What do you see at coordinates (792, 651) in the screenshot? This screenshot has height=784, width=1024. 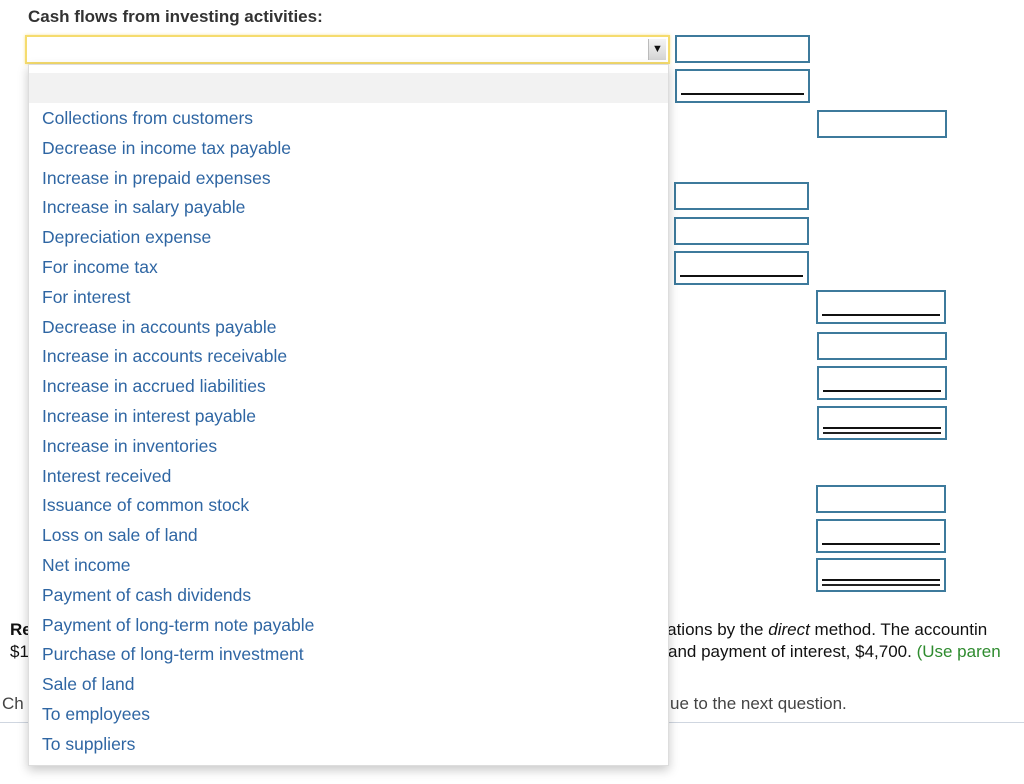 I see `question-text-c: and payment of interest, $4,700.` at bounding box center [792, 651].